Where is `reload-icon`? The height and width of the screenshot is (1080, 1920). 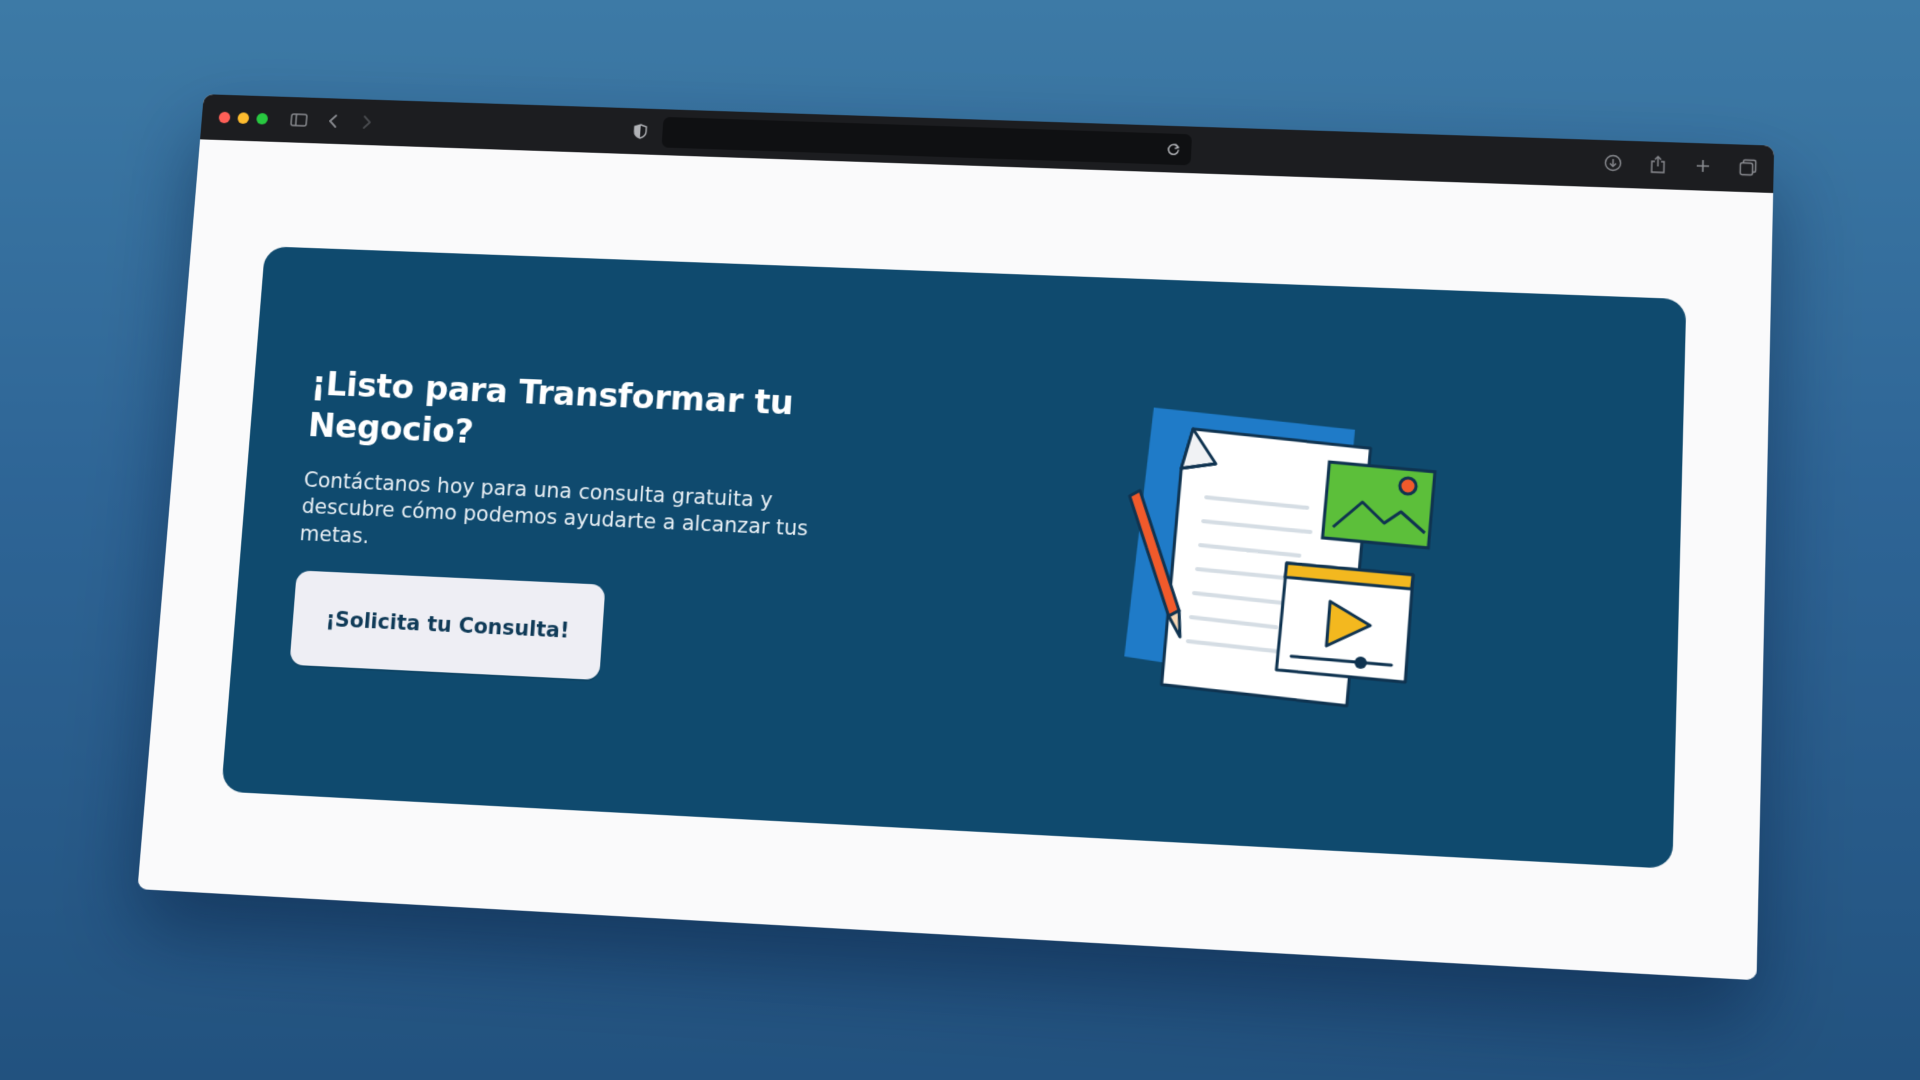 reload-icon is located at coordinates (1173, 149).